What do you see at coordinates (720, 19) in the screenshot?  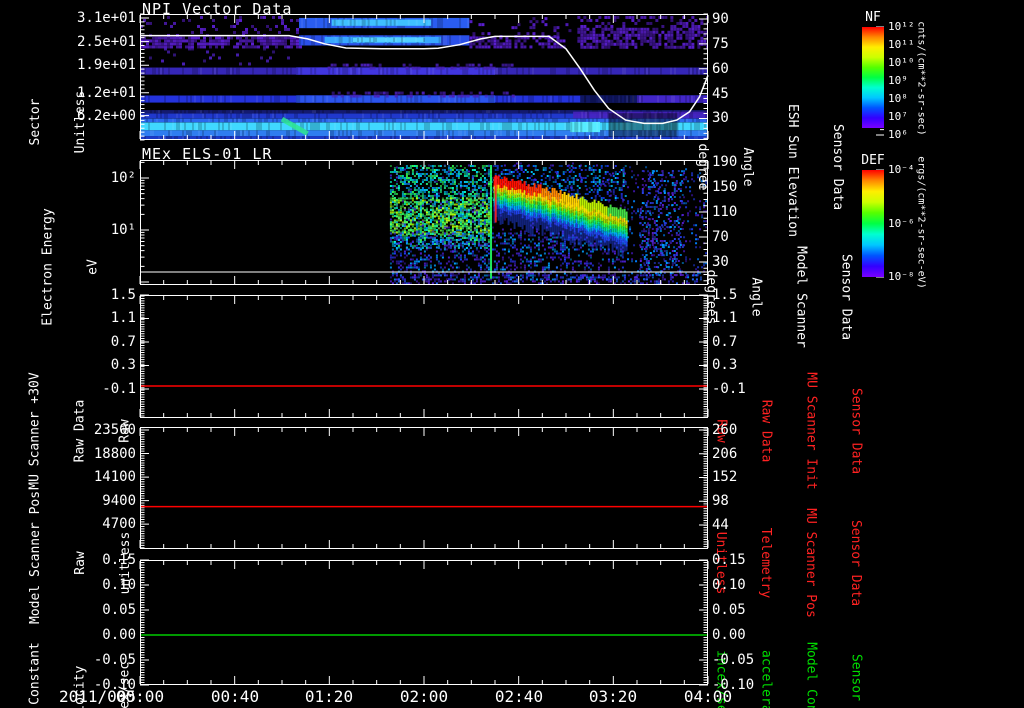 I see `y-tick-label-right: 90` at bounding box center [720, 19].